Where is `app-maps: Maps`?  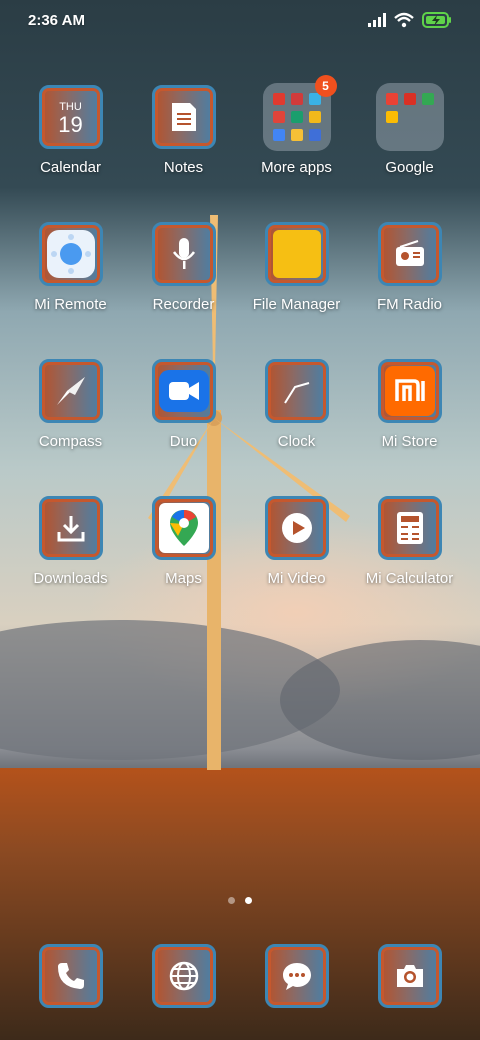 app-maps: Maps is located at coordinates (183, 541).